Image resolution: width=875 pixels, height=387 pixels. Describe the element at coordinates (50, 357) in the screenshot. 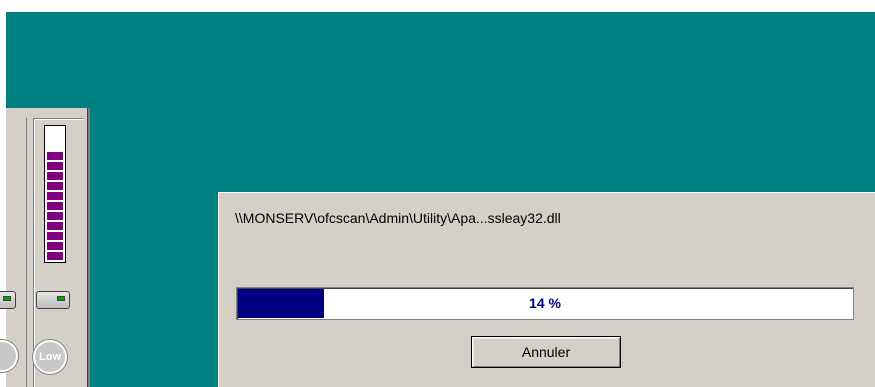

I see `low-priority-icon: Low` at that location.